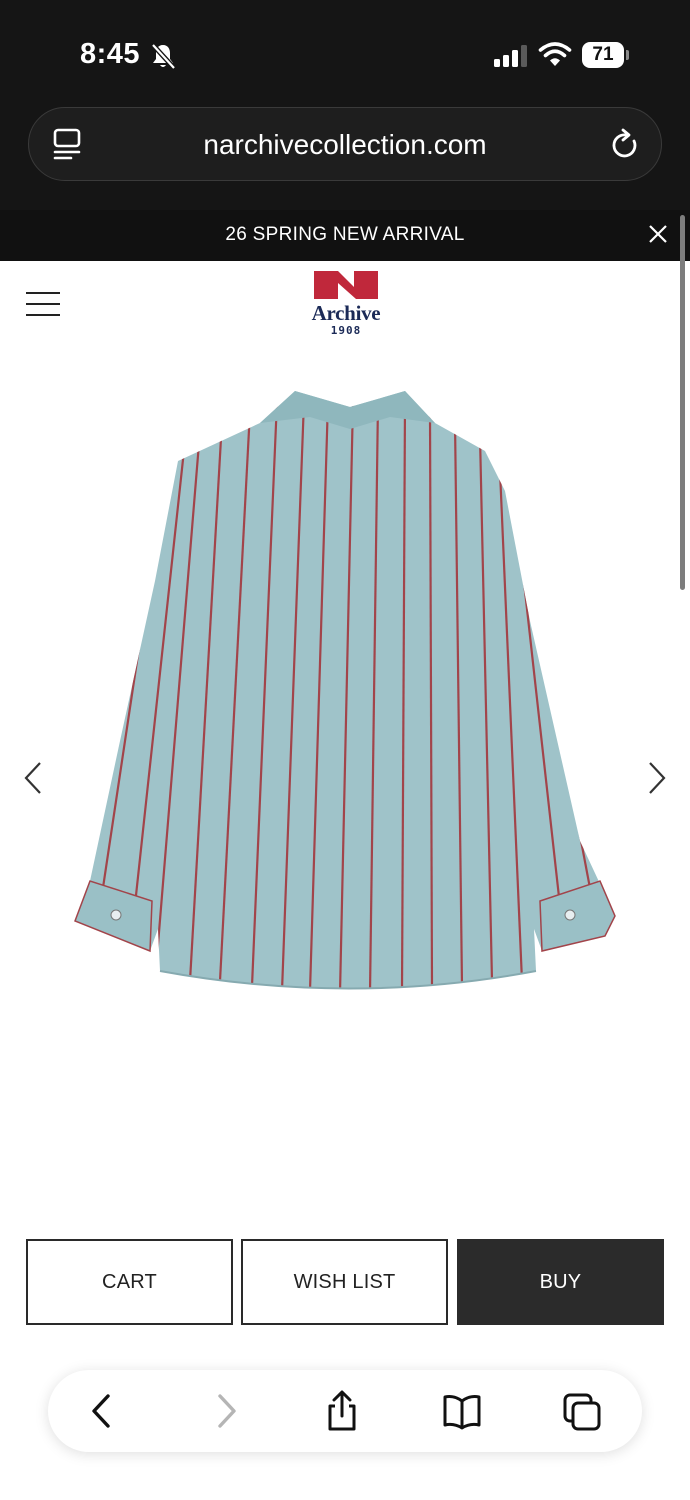  Describe the element at coordinates (682, 402) in the screenshot. I see `scroll-indicator` at that location.